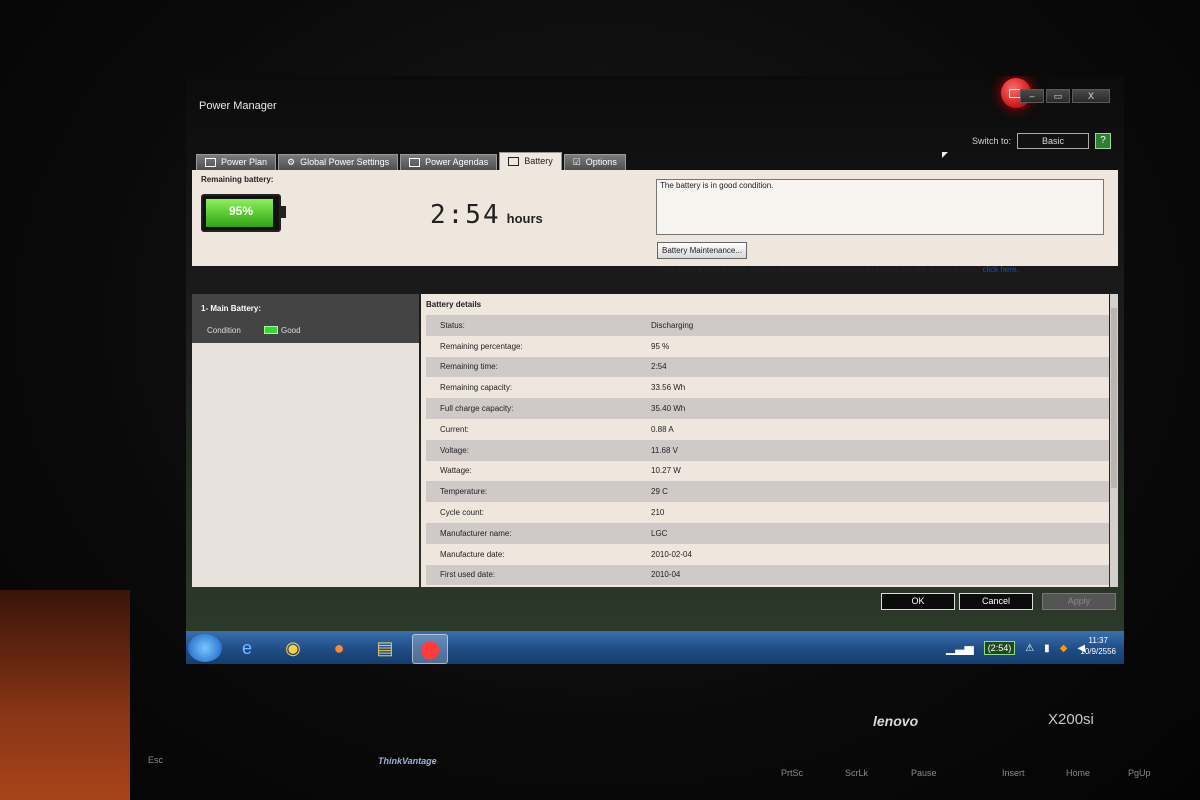  Describe the element at coordinates (668, 409) in the screenshot. I see `detail-value: 35.40 Wh` at that location.